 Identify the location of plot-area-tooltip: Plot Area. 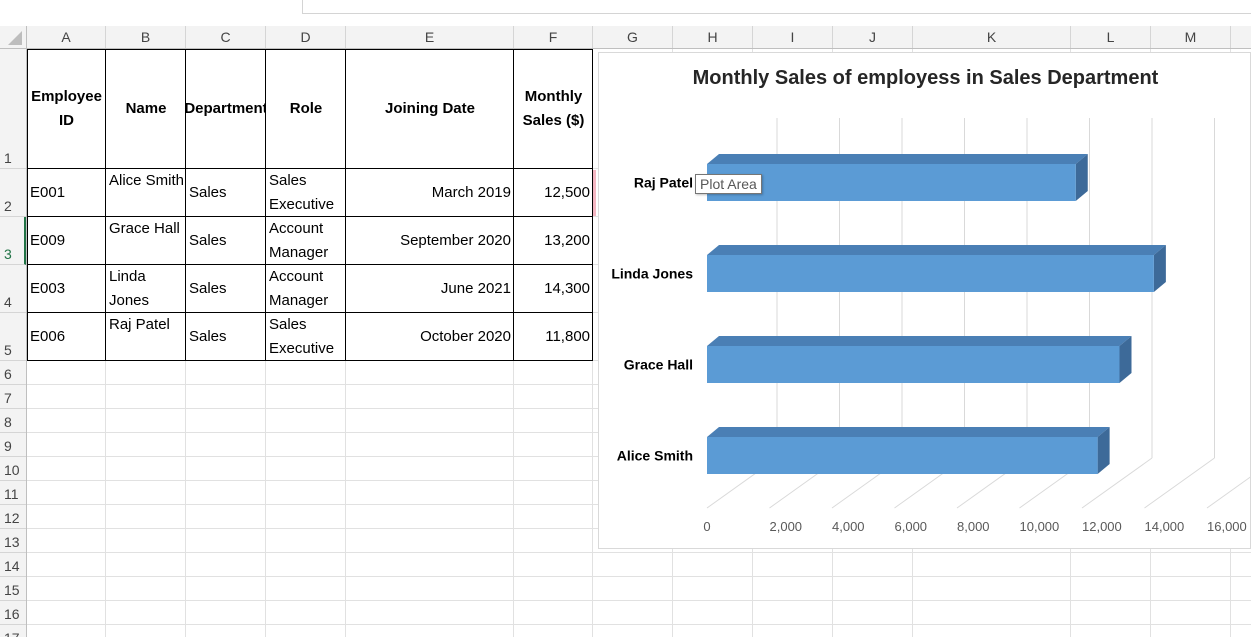
(728, 184).